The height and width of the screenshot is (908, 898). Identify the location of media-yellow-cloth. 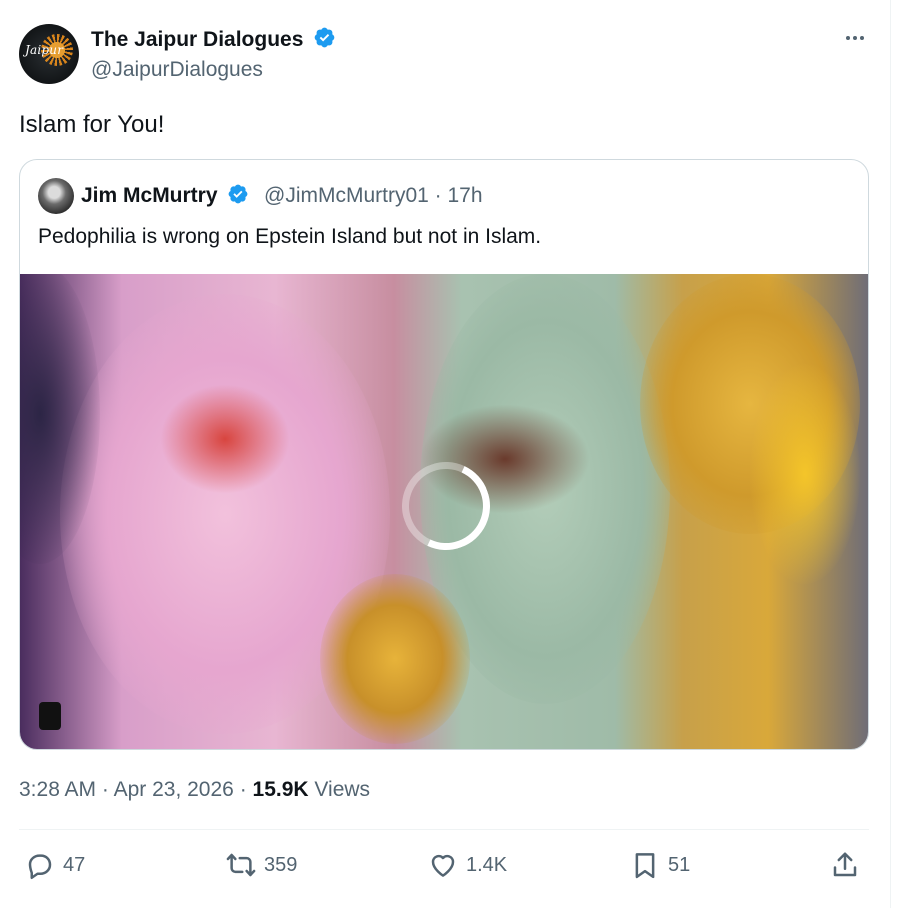
(805, 474).